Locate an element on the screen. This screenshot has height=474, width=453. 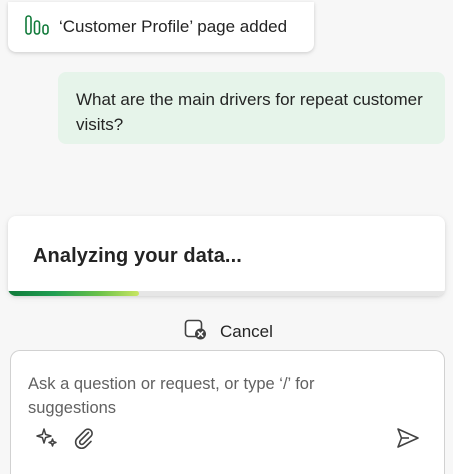
progress-bar is located at coordinates (226, 293).